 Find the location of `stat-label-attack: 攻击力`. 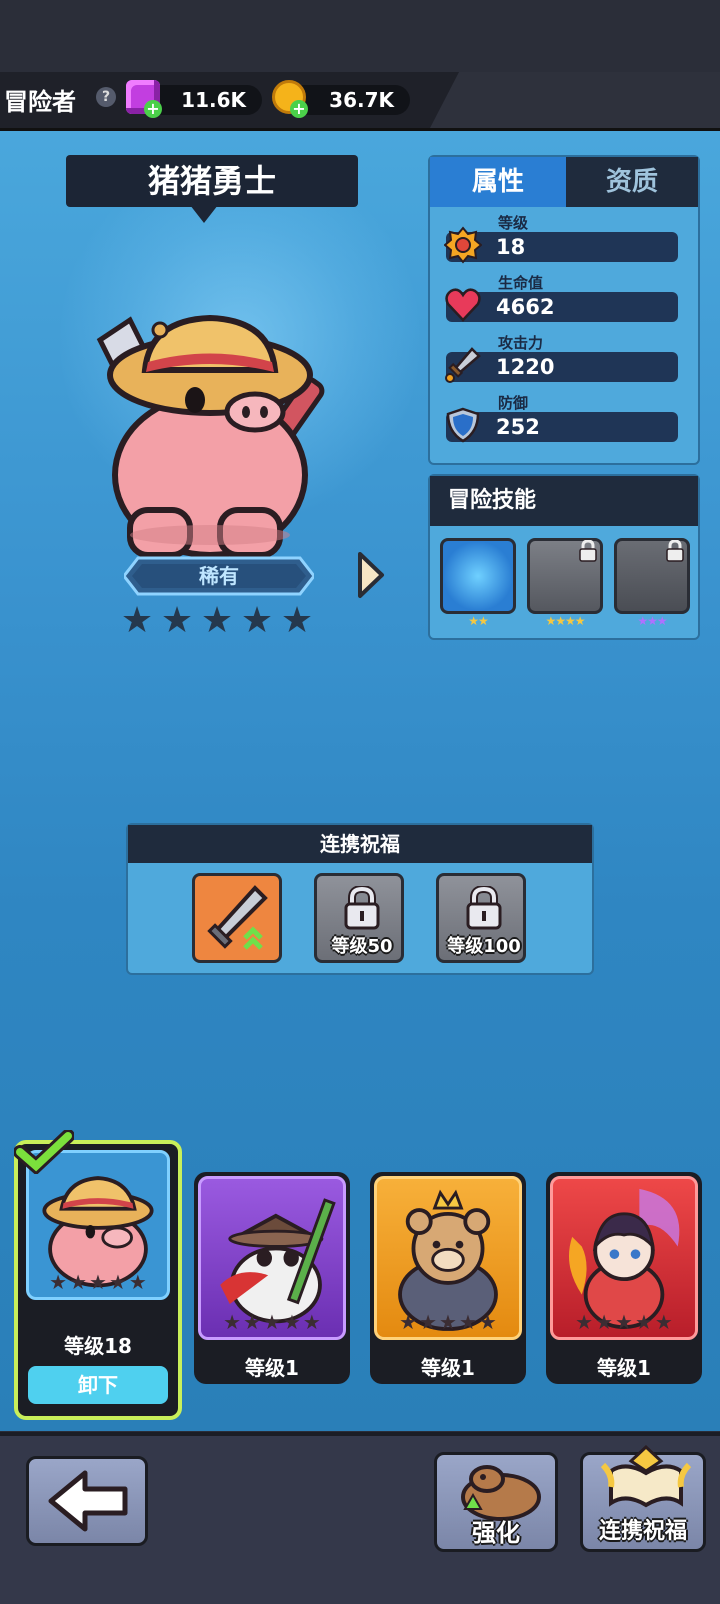

stat-label-attack: 攻击力 is located at coordinates (521, 343).